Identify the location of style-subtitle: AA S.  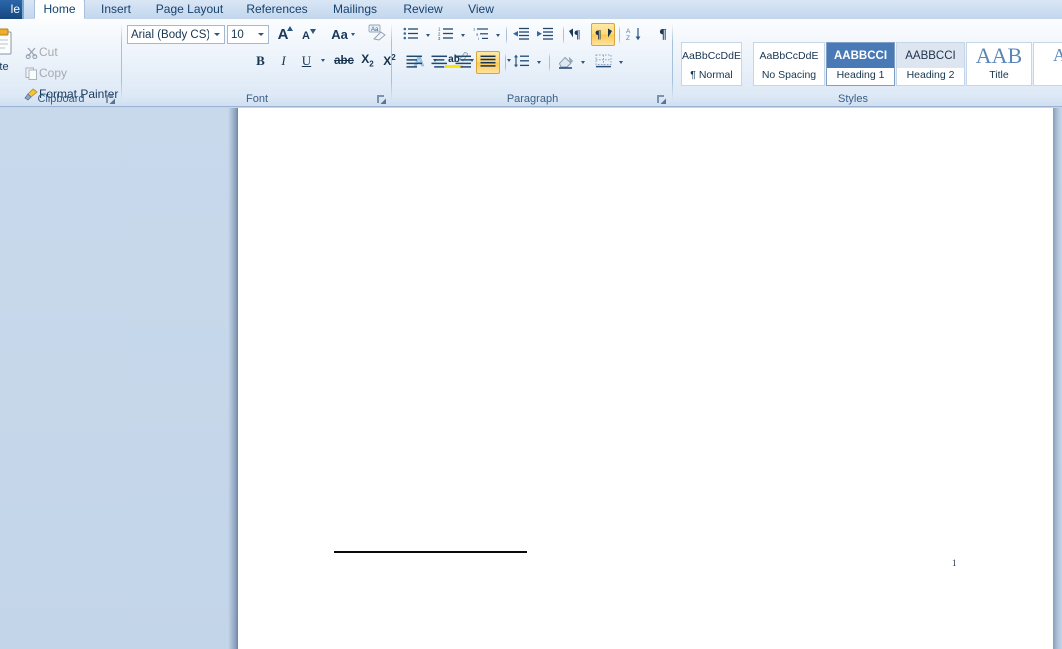
(1047, 64).